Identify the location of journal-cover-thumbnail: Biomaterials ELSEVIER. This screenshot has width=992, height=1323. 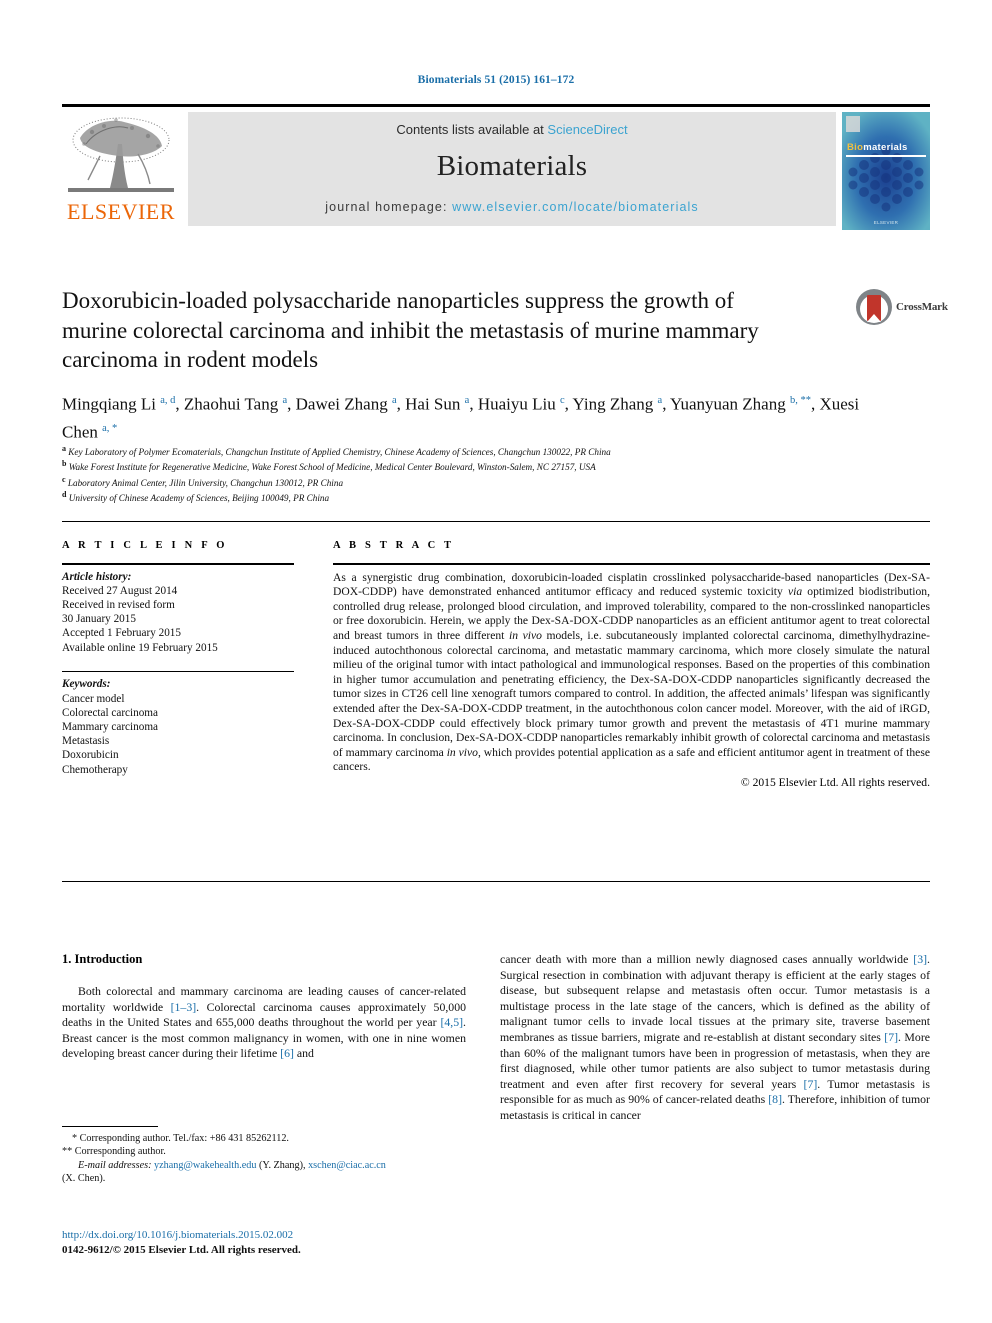
(886, 171).